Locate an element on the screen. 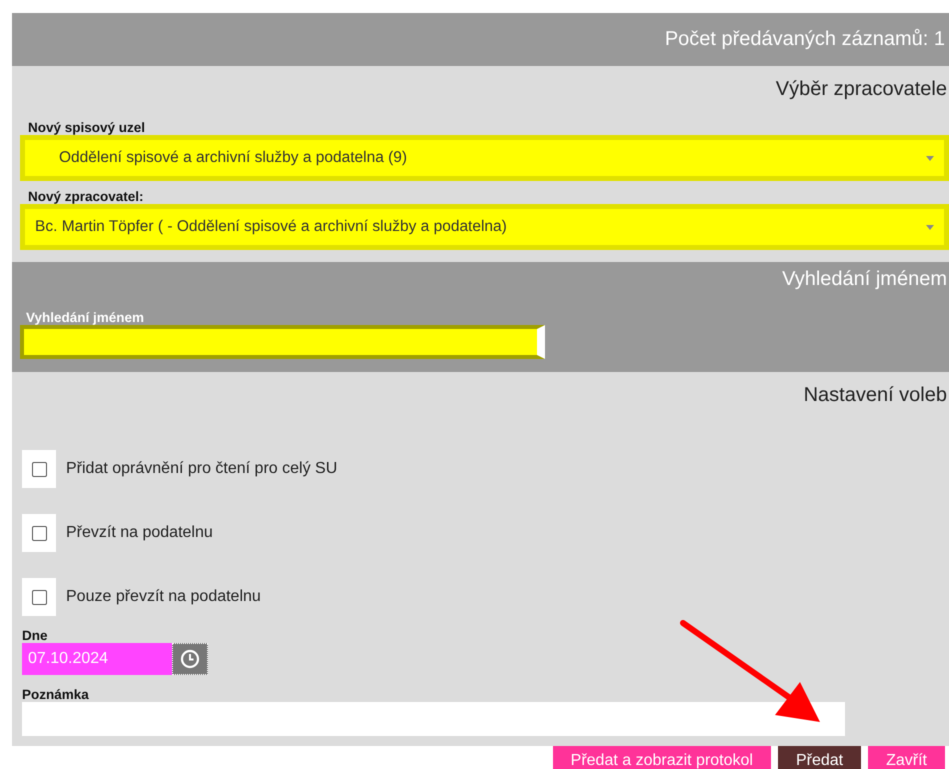 This screenshot has height=769, width=949. field-label: Poznámka is located at coordinates (55, 694).